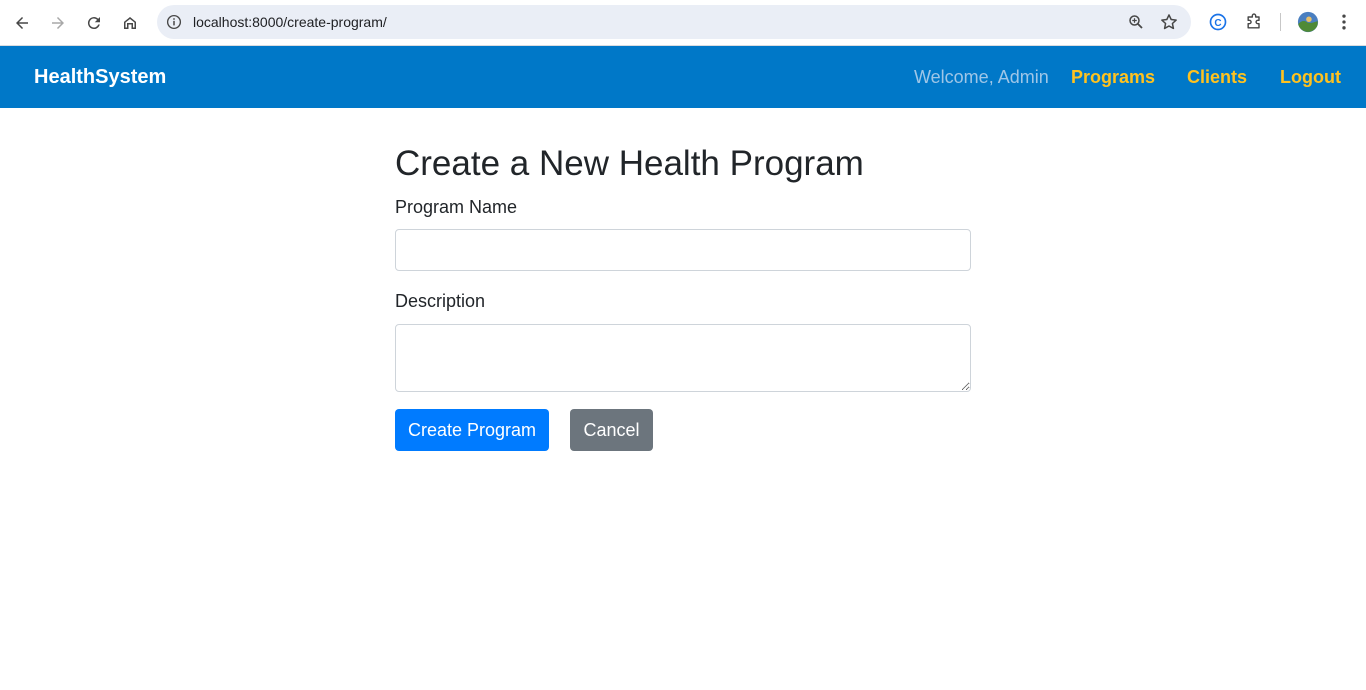 Image resolution: width=1366 pixels, height=690 pixels. Describe the element at coordinates (674, 22) in the screenshot. I see `address-bar: localhost:8000/create-program/` at that location.